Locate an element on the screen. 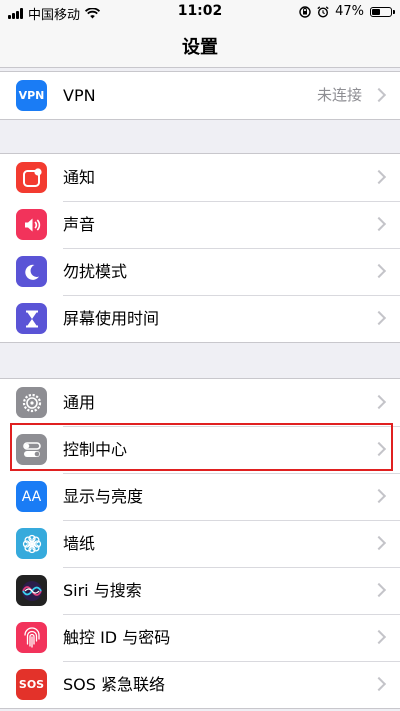 The height and width of the screenshot is (711, 400). gear-icon is located at coordinates (31, 402).